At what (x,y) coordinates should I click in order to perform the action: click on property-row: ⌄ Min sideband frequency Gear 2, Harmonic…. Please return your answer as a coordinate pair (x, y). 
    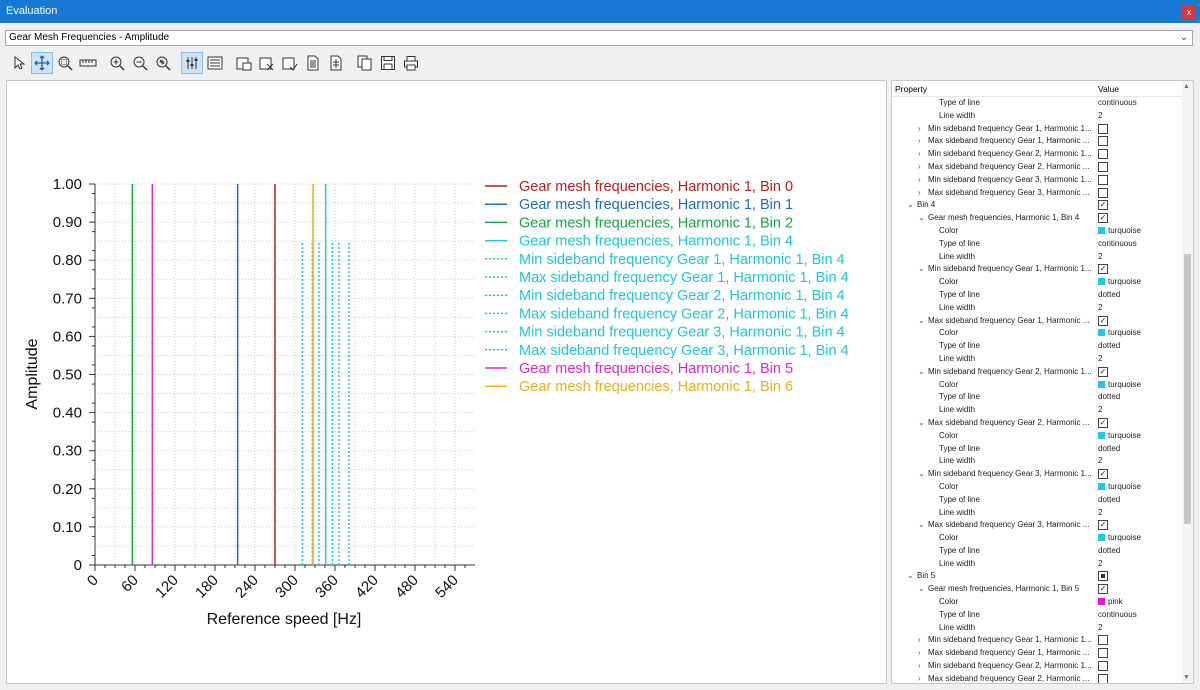
    Looking at the image, I should click on (1037, 372).